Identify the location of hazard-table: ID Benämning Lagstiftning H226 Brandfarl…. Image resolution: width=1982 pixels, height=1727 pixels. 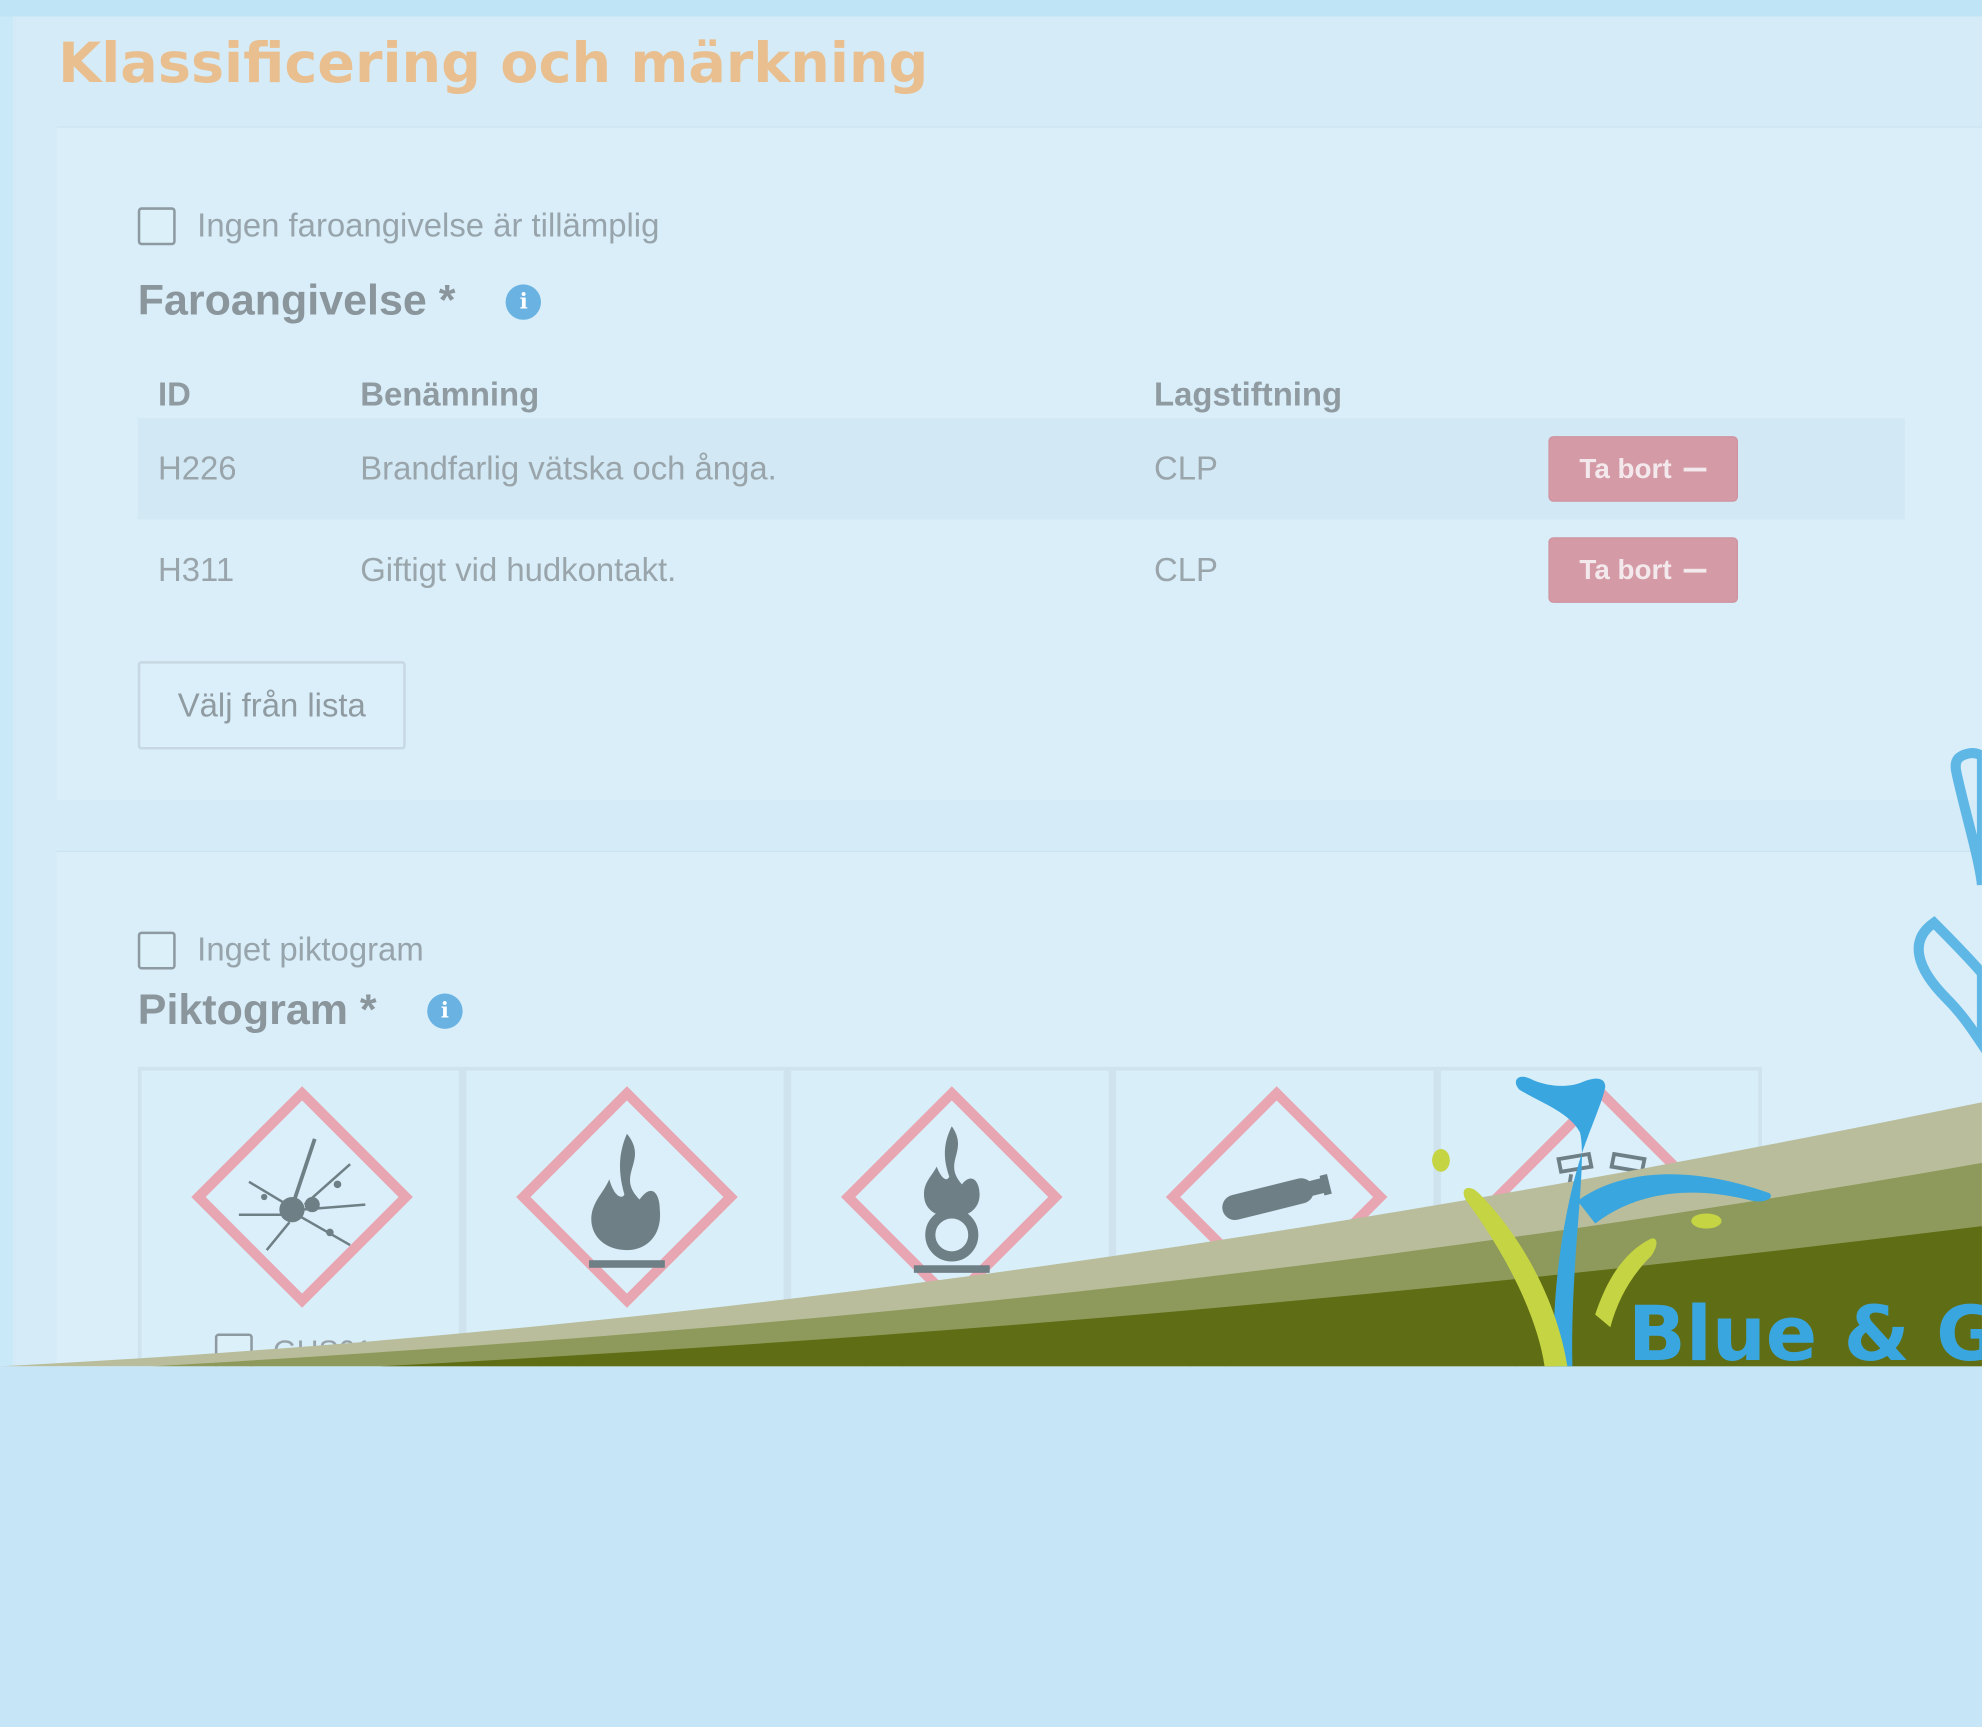
(1021, 488).